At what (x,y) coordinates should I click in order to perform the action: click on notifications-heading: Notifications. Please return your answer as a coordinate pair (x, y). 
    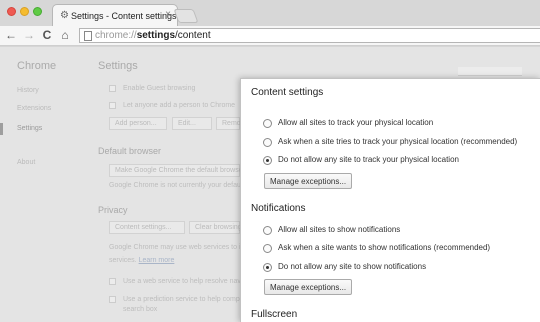
    Looking at the image, I should click on (278, 208).